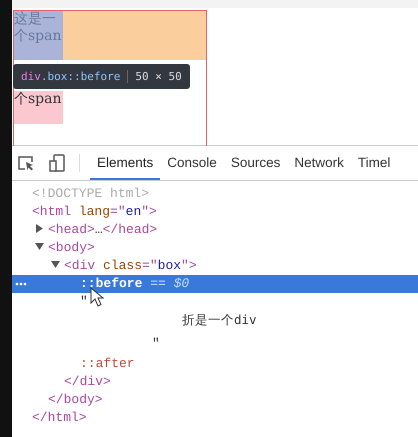 The image size is (418, 437). I want to click on panel-tab: Elements, so click(125, 163).